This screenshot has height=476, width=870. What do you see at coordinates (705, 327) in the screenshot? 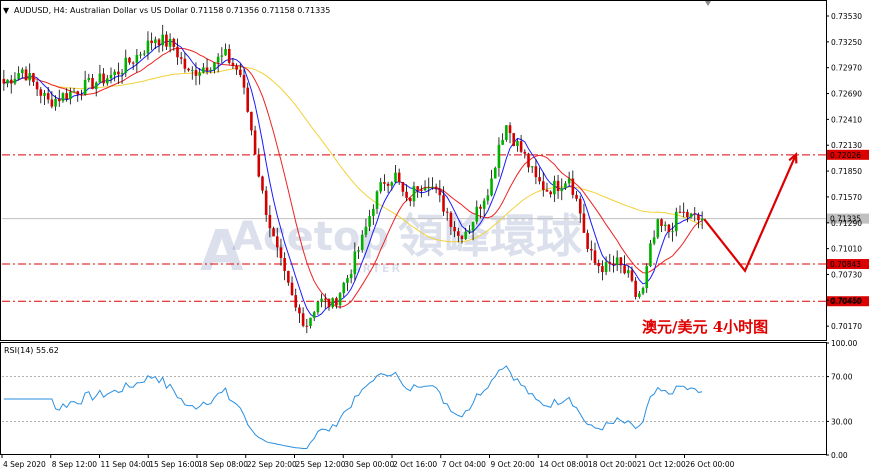
I see `chart-annotation: 澳元/美元 4小时图` at bounding box center [705, 327].